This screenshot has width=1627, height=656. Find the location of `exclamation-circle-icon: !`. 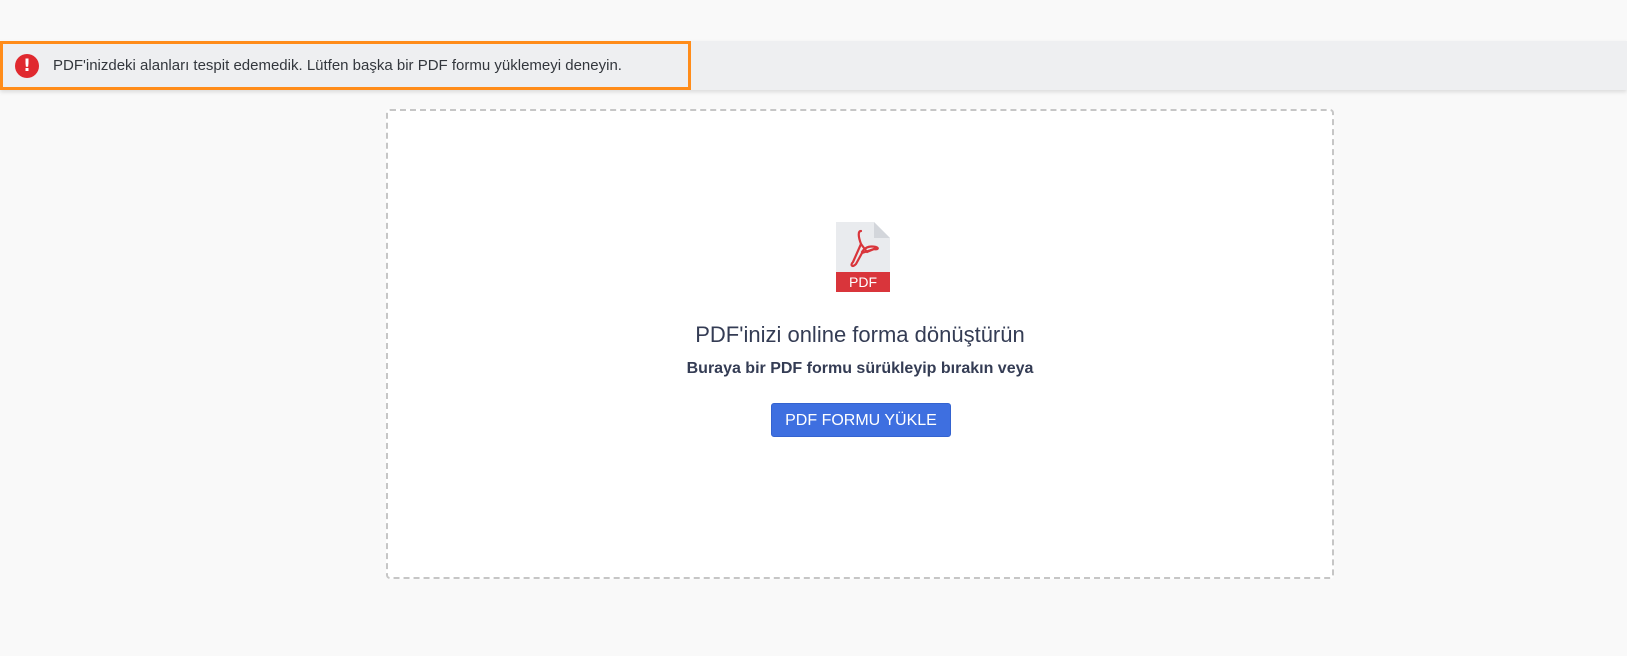

exclamation-circle-icon: ! is located at coordinates (27, 65).